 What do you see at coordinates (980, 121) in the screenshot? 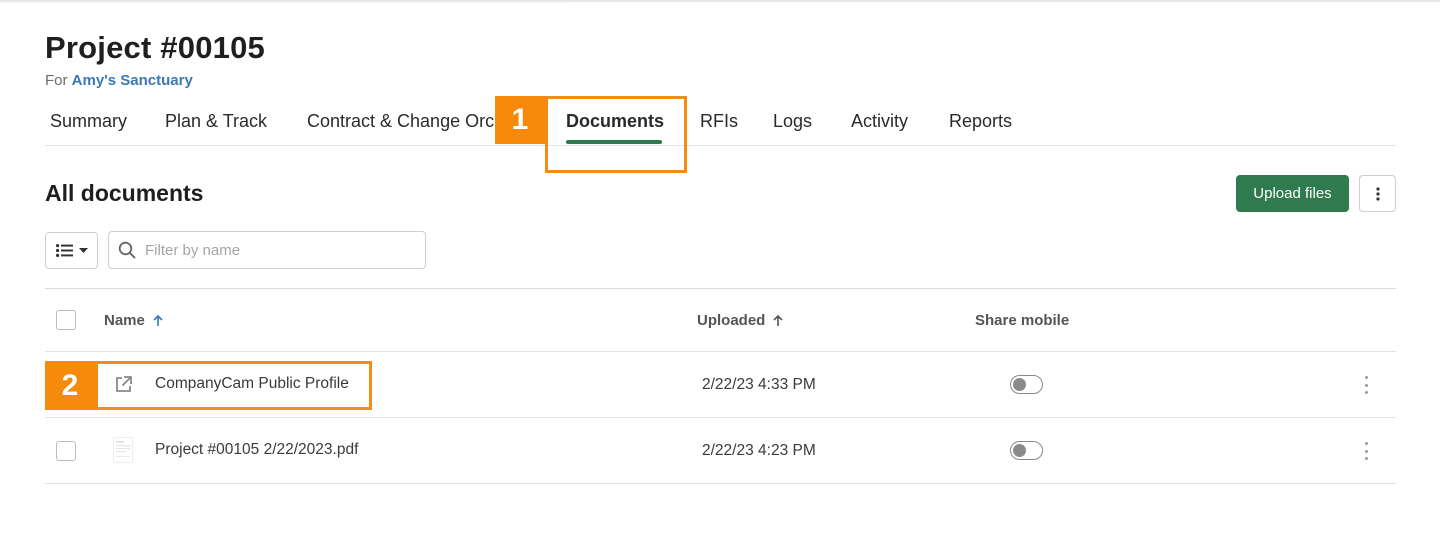
I see `tab-reports: Reports` at bounding box center [980, 121].